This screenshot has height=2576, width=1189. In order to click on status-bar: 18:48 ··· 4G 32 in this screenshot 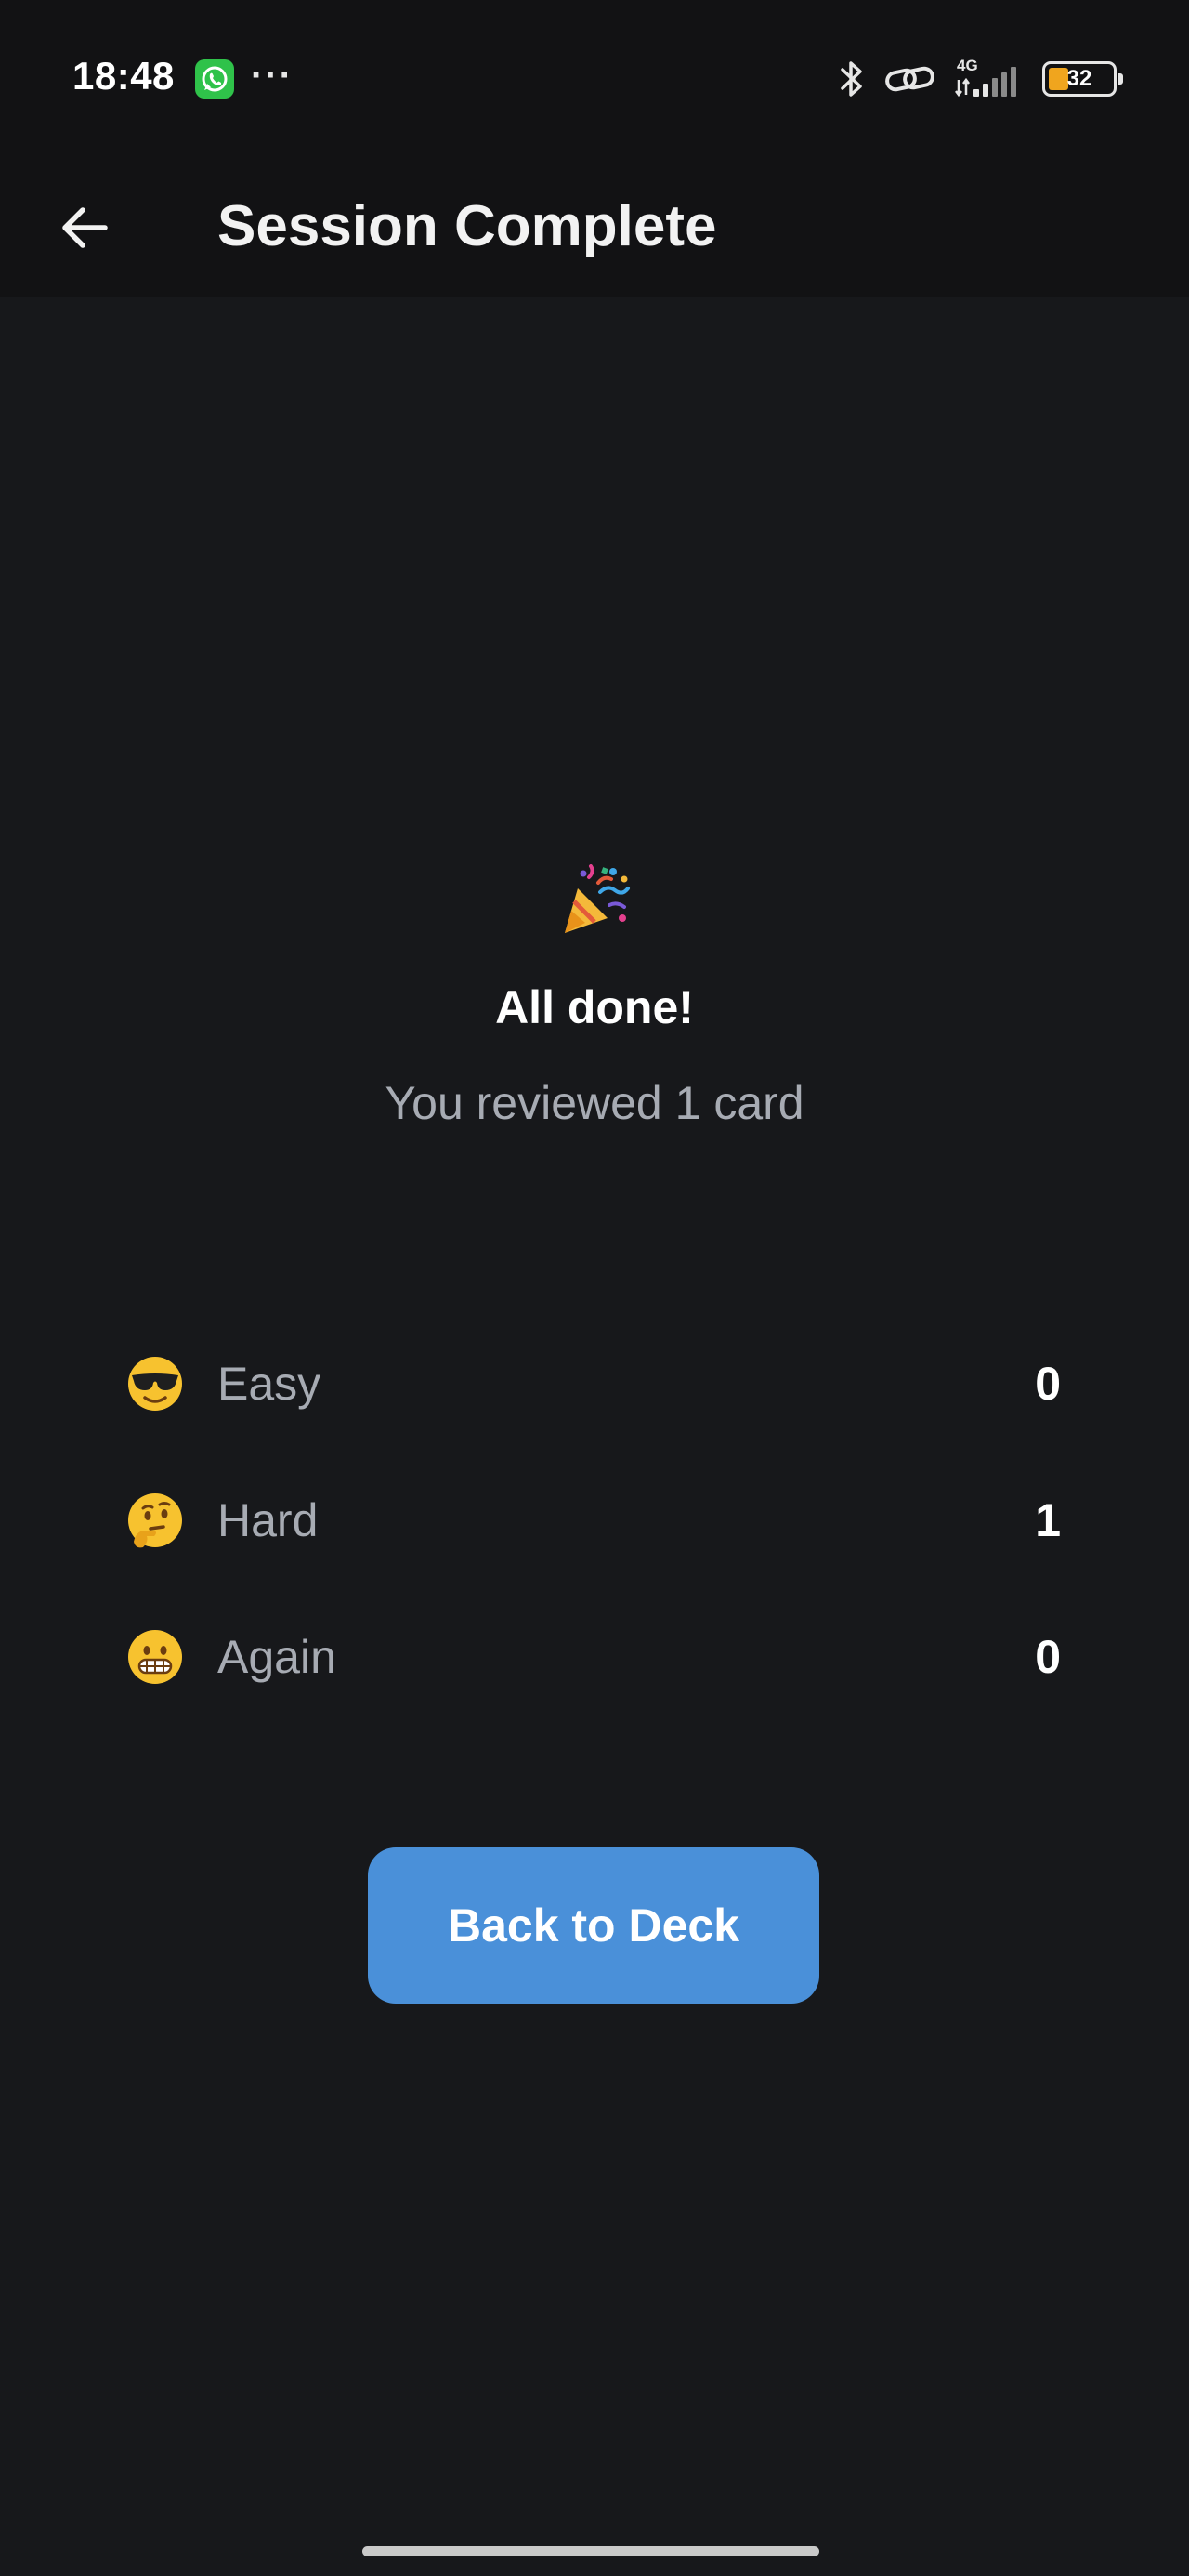, I will do `click(594, 79)`.